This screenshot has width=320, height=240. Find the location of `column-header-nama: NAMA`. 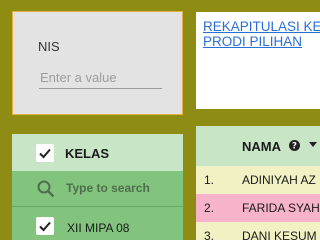

column-header-nama: NAMA is located at coordinates (261, 146).